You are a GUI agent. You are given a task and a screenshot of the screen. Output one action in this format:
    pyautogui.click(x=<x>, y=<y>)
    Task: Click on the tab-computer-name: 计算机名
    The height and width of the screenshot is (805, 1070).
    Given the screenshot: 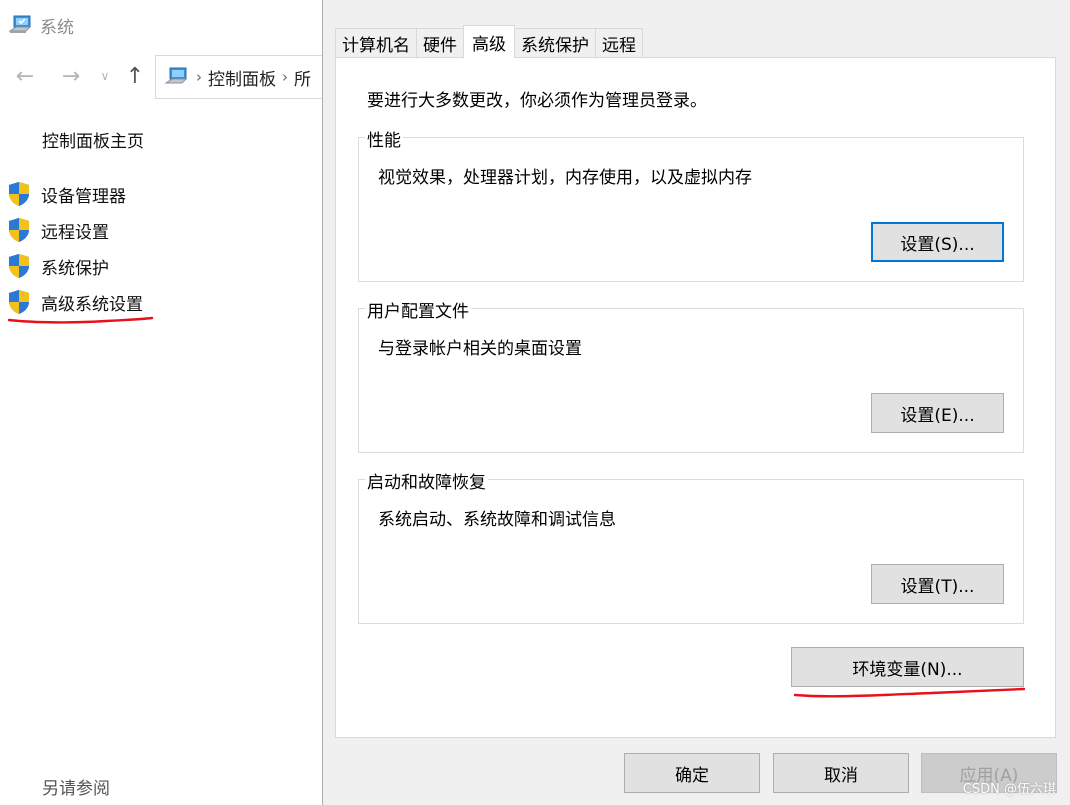 What is the action you would take?
    pyautogui.click(x=376, y=43)
    